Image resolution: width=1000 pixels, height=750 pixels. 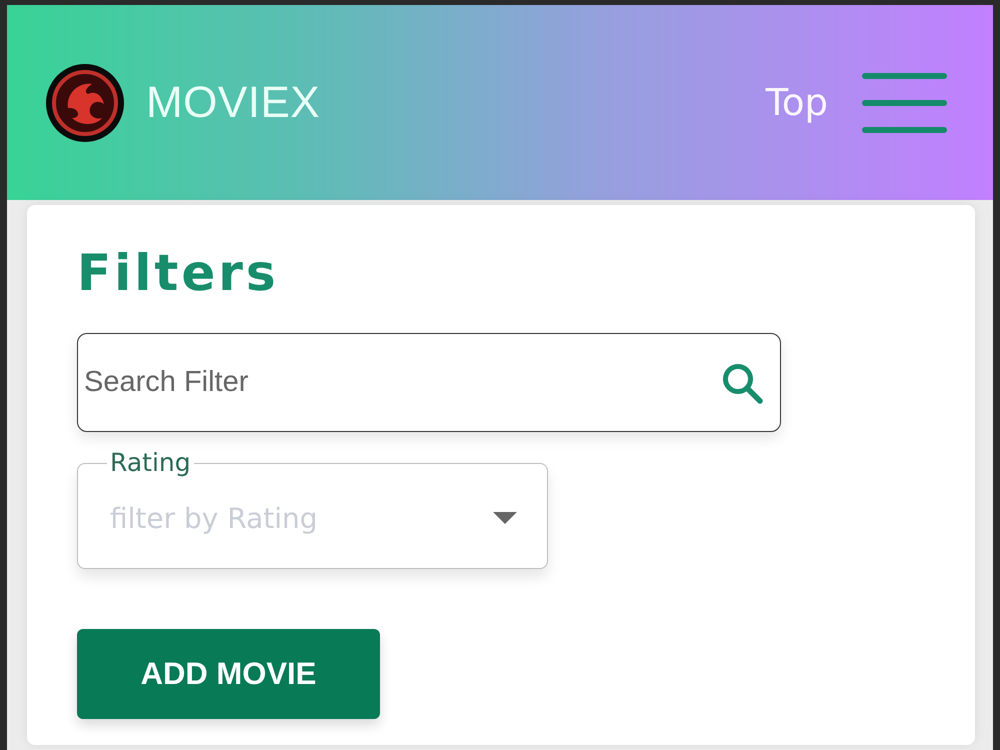 I want to click on search-icon, so click(x=742, y=383).